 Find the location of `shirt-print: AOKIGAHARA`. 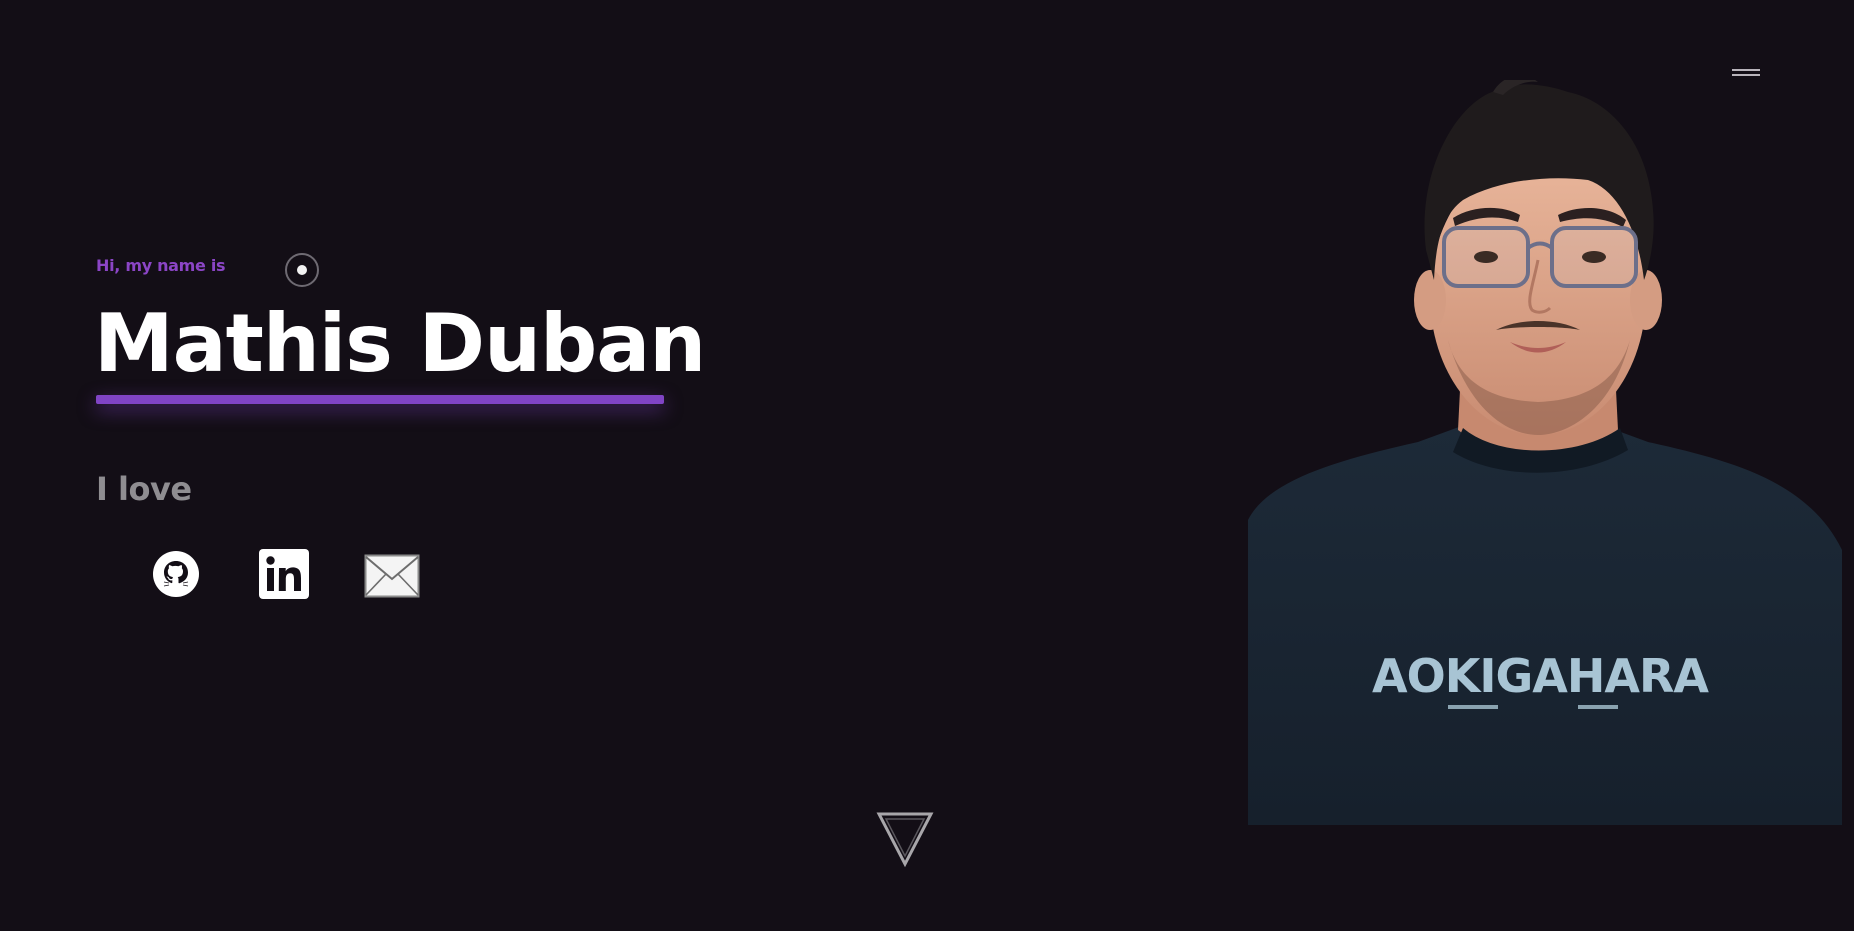

shirt-print: AOKIGAHARA is located at coordinates (1540, 676).